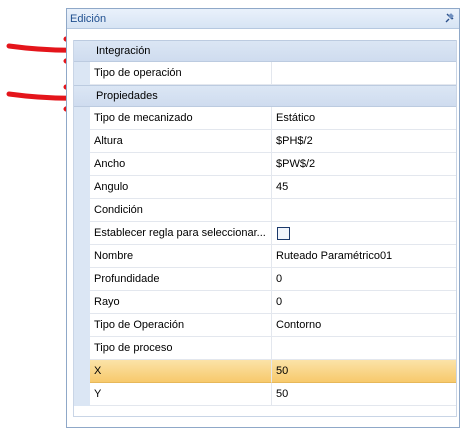 This screenshot has height=433, width=467. Describe the element at coordinates (364, 187) in the screenshot. I see `property-value: 45` at that location.